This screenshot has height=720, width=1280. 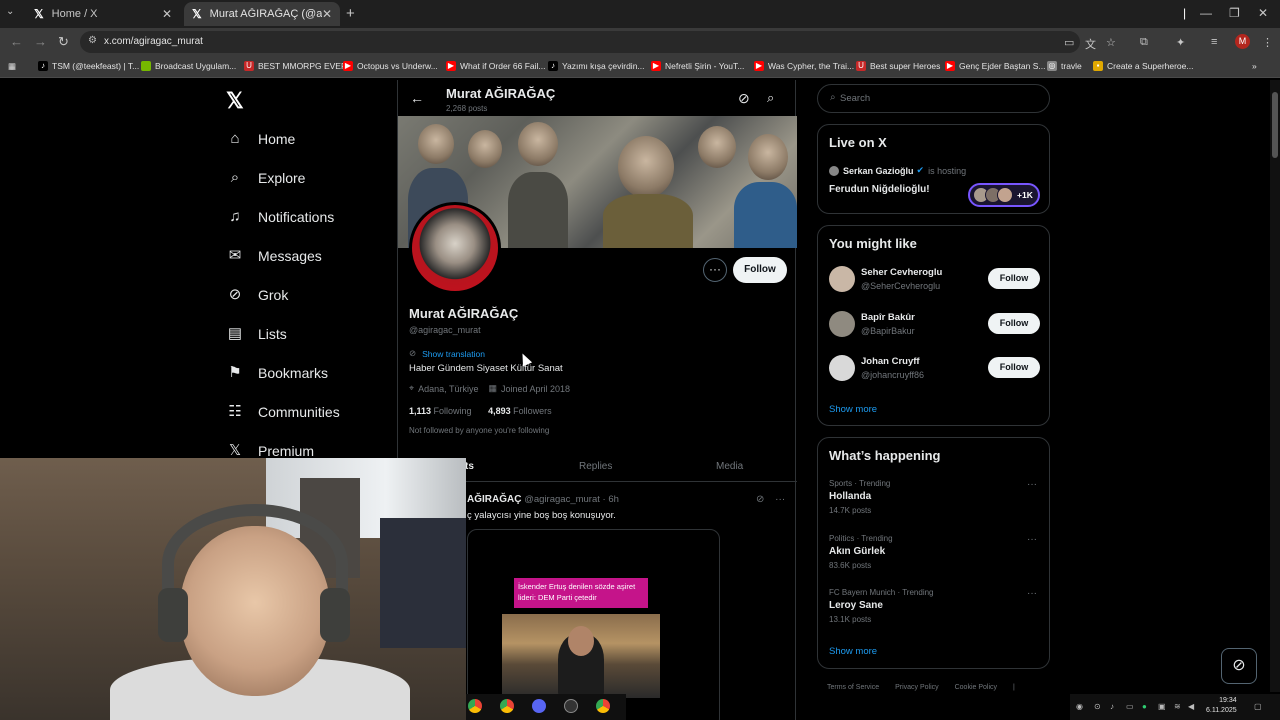 I want to click on x-logo-icon: 𝕏, so click(x=235, y=101).